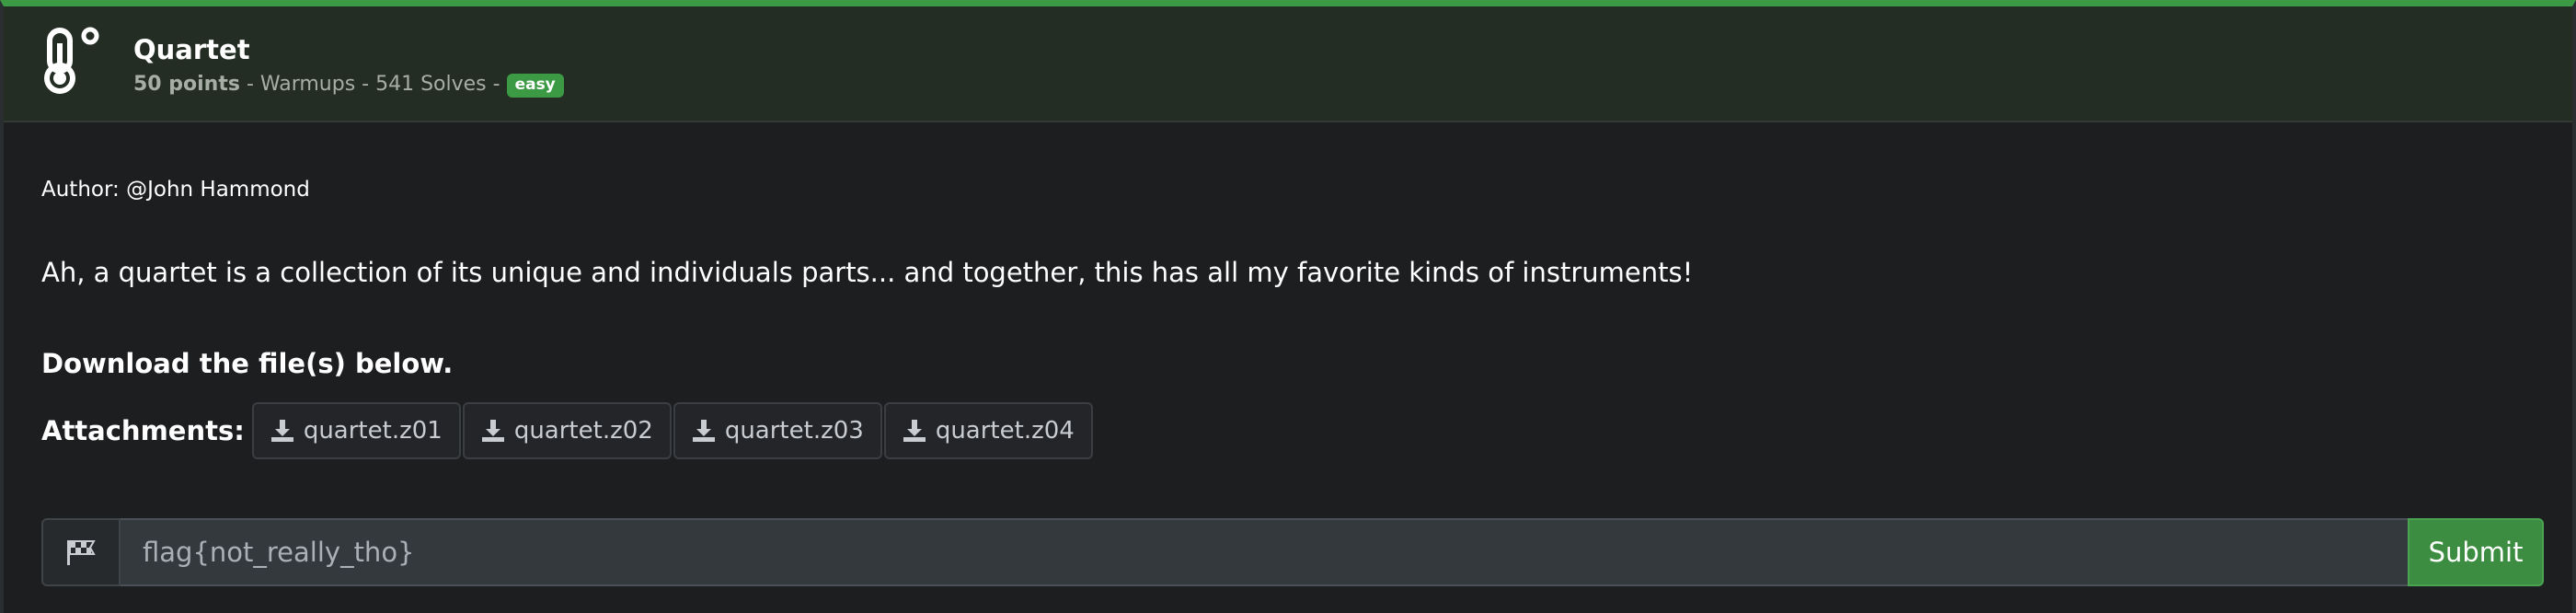 The width and height of the screenshot is (2576, 613). I want to click on attachment-name: quartet.z04, so click(1005, 431).